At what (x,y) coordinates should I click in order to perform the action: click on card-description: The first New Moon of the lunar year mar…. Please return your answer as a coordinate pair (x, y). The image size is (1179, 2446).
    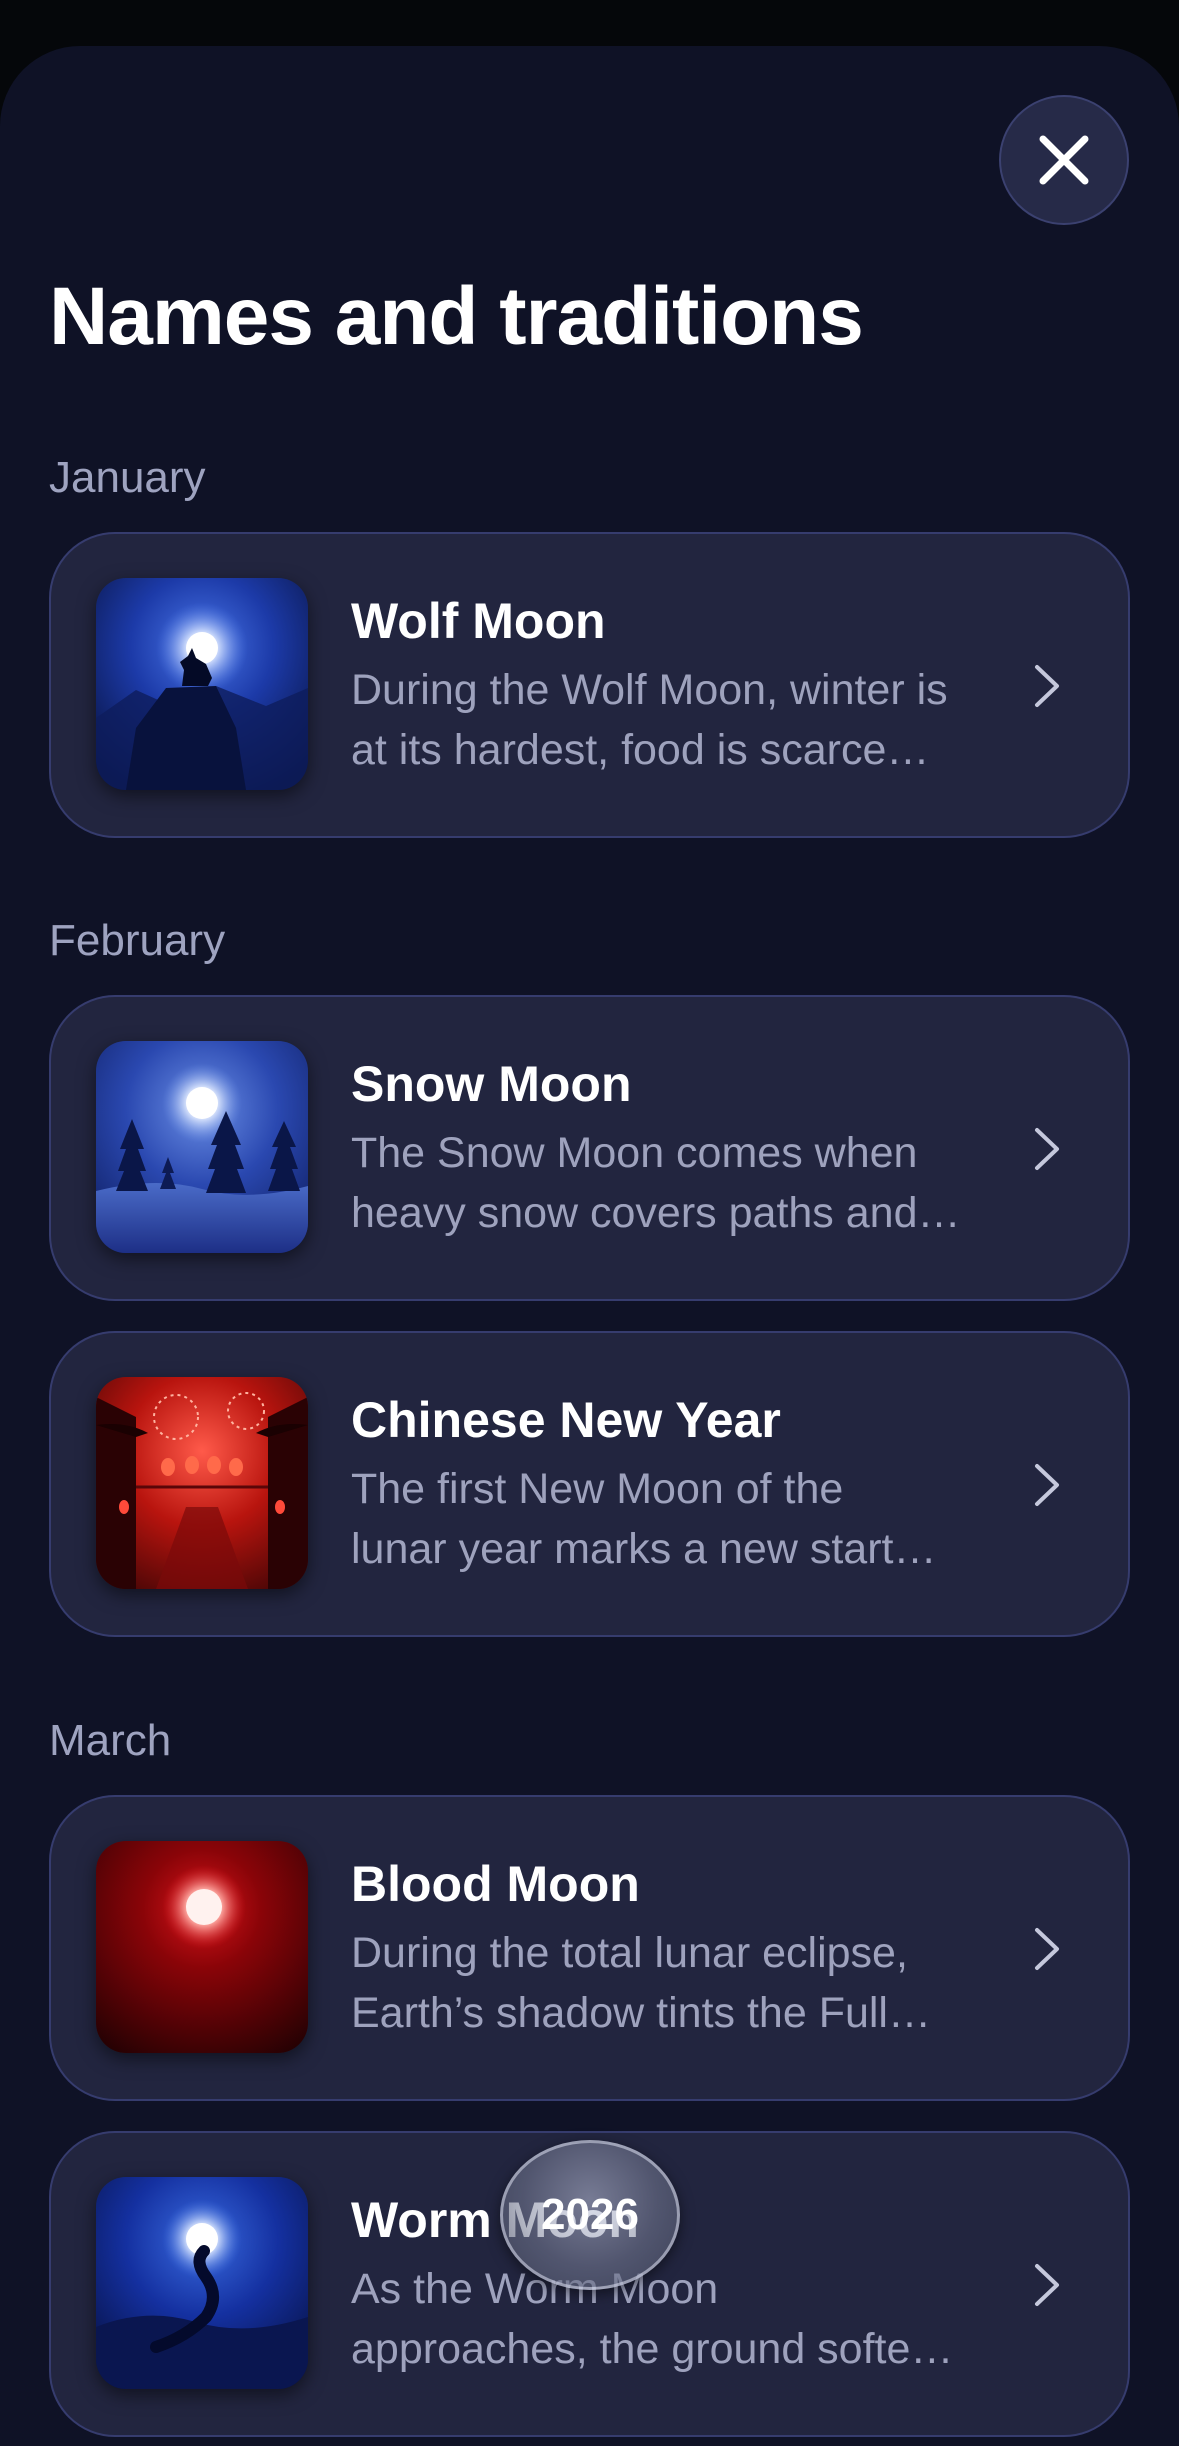
    Looking at the image, I should click on (644, 1519).